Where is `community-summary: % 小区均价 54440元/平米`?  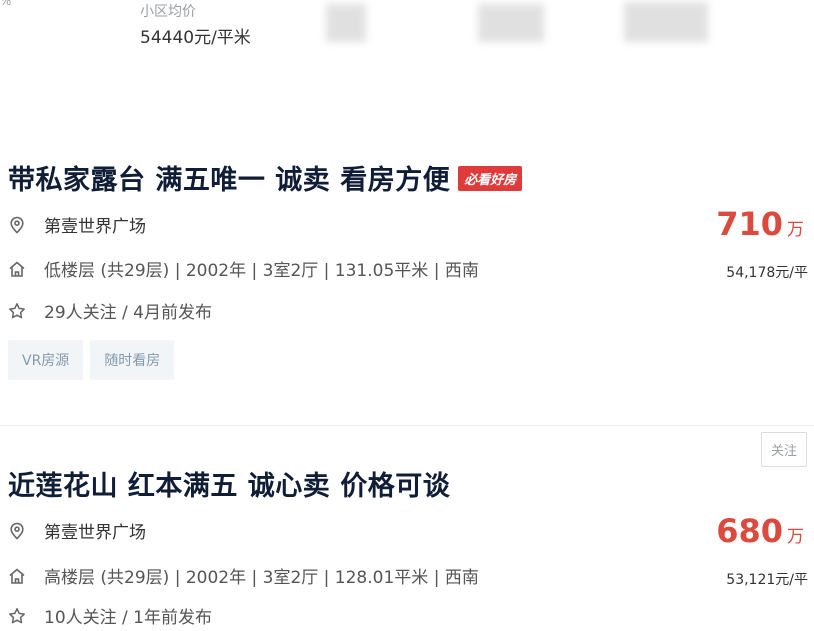 community-summary: % 小区均价 54440元/平米 is located at coordinates (407, 30).